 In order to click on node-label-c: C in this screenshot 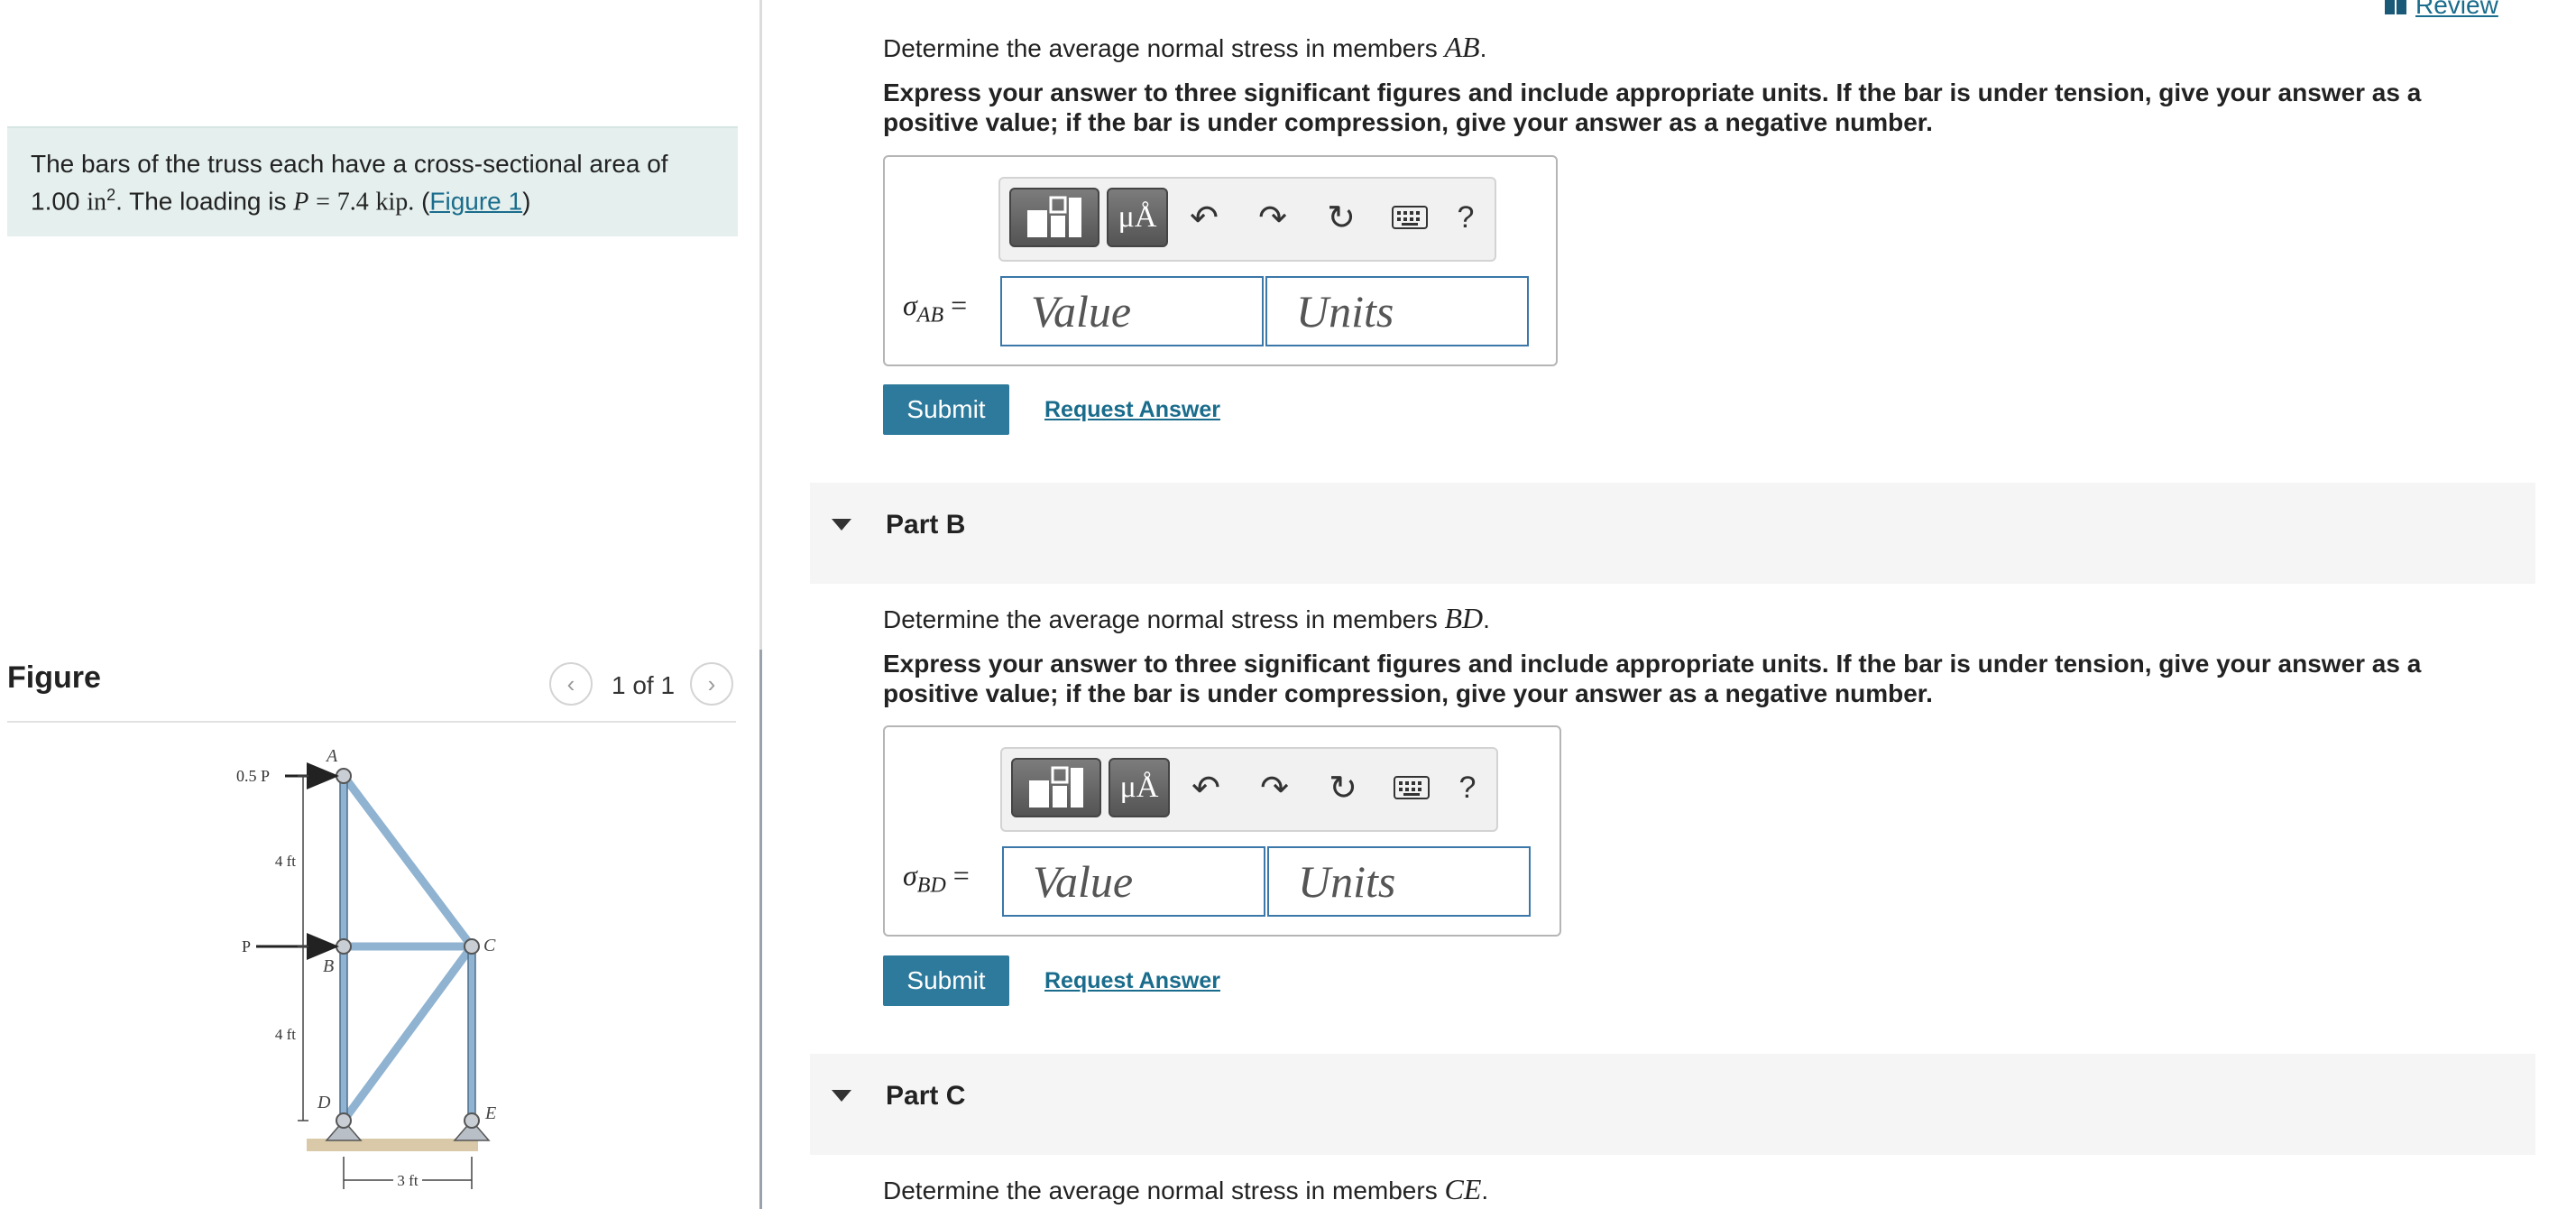, I will do `click(490, 946)`.